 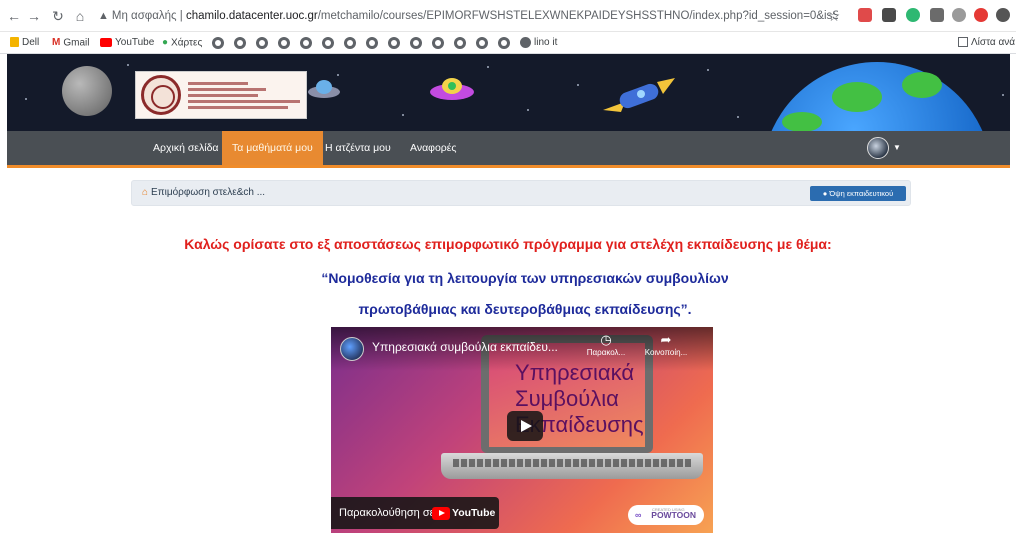 What do you see at coordinates (572, 466) in the screenshot?
I see `laptop-keyboard` at bounding box center [572, 466].